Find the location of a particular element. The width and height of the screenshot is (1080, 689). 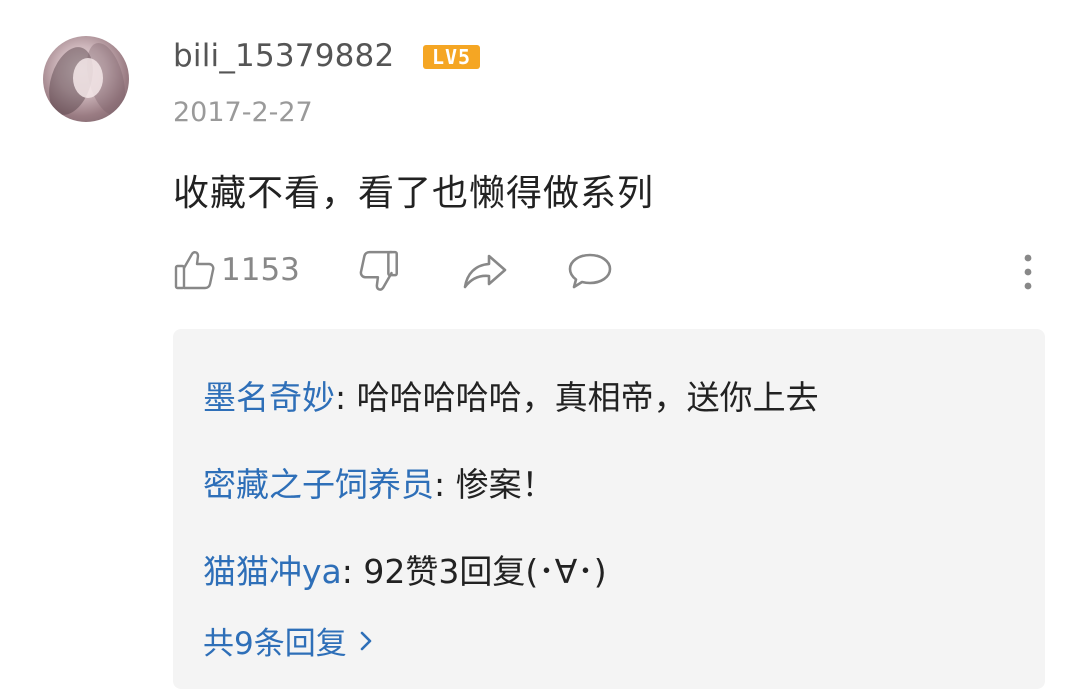

view-all-replies-link: 共9条回复 is located at coordinates (288, 640).